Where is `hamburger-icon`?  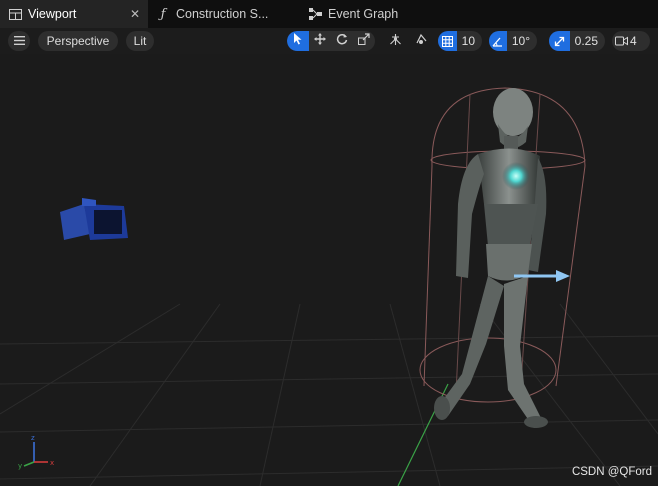
hamburger-icon is located at coordinates (19, 41).